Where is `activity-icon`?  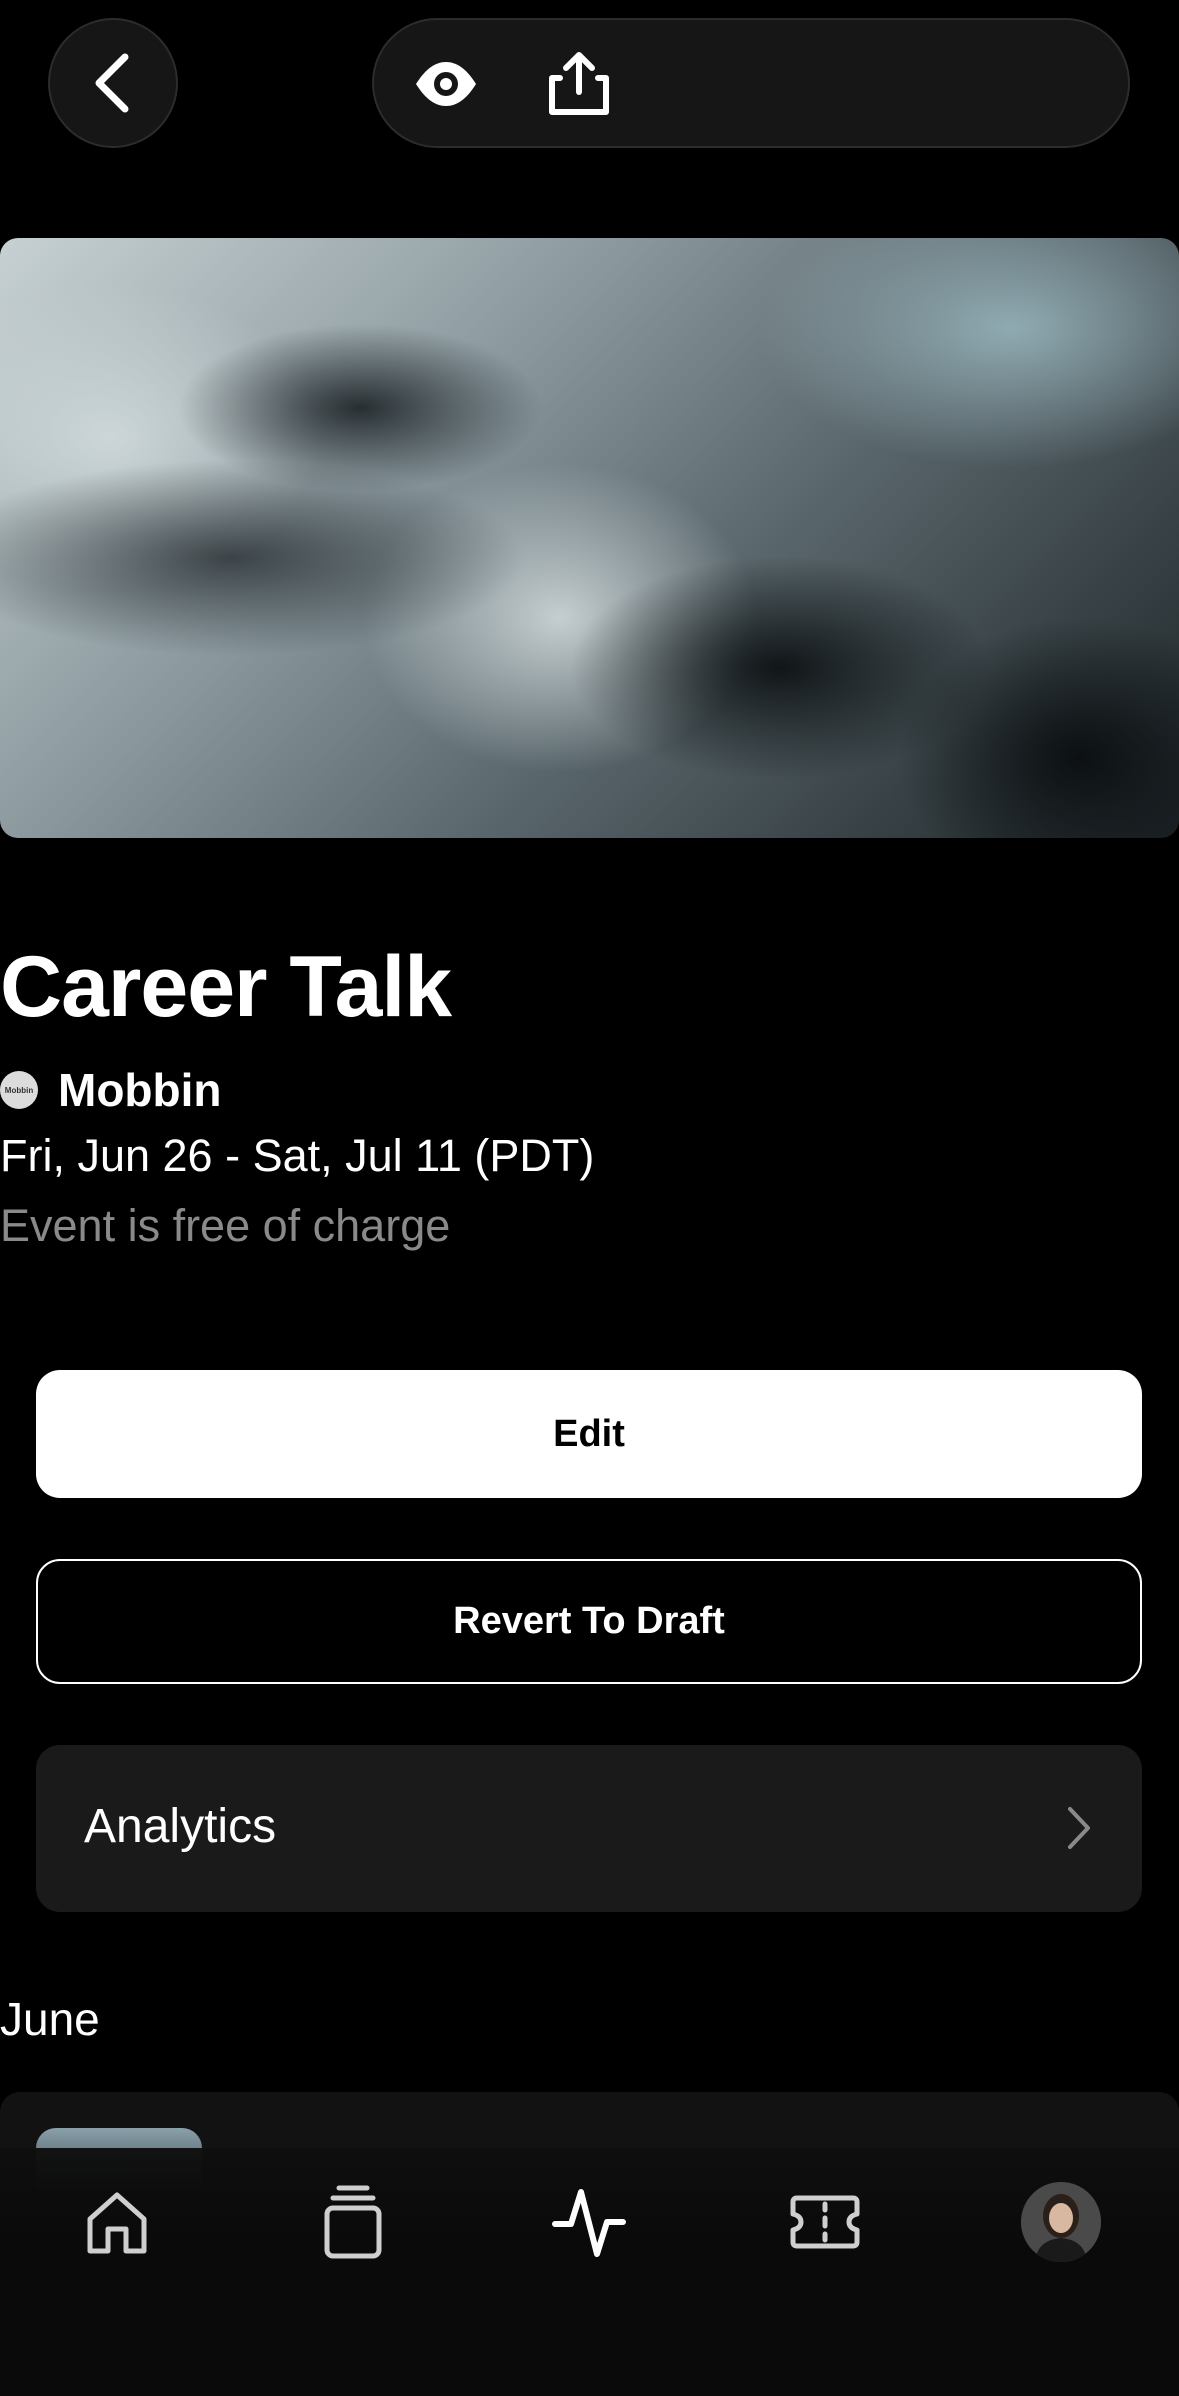
activity-icon is located at coordinates (589, 2223).